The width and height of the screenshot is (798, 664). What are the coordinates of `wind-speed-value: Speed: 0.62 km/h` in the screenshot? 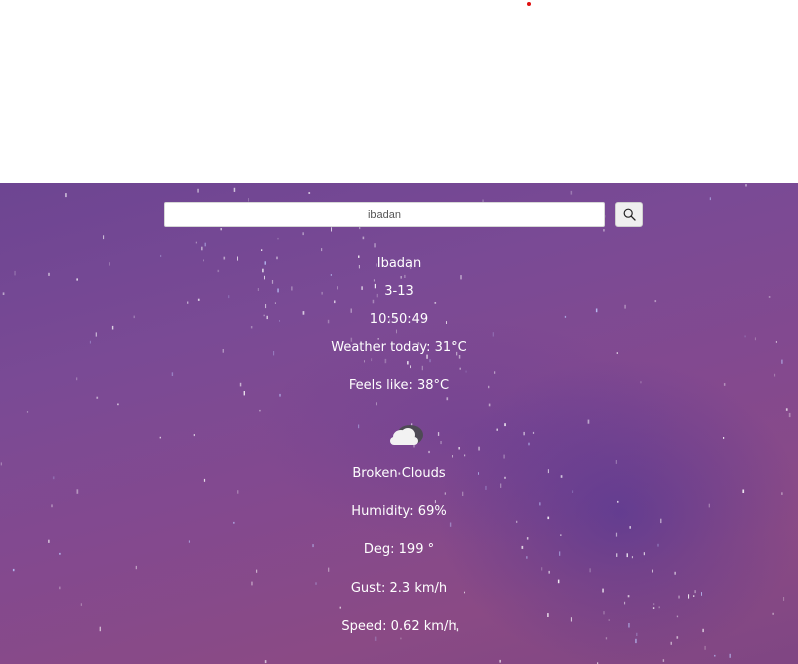 It's located at (399, 626).